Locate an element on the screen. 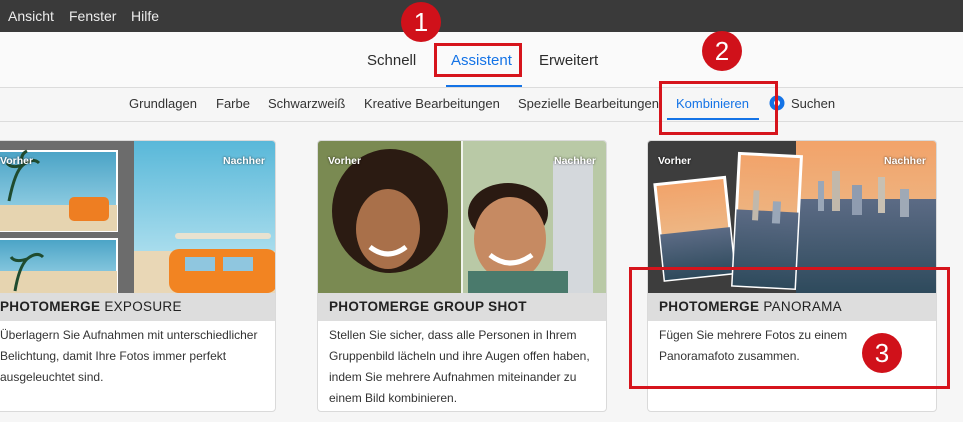  highlight-box-assistent is located at coordinates (478, 60).